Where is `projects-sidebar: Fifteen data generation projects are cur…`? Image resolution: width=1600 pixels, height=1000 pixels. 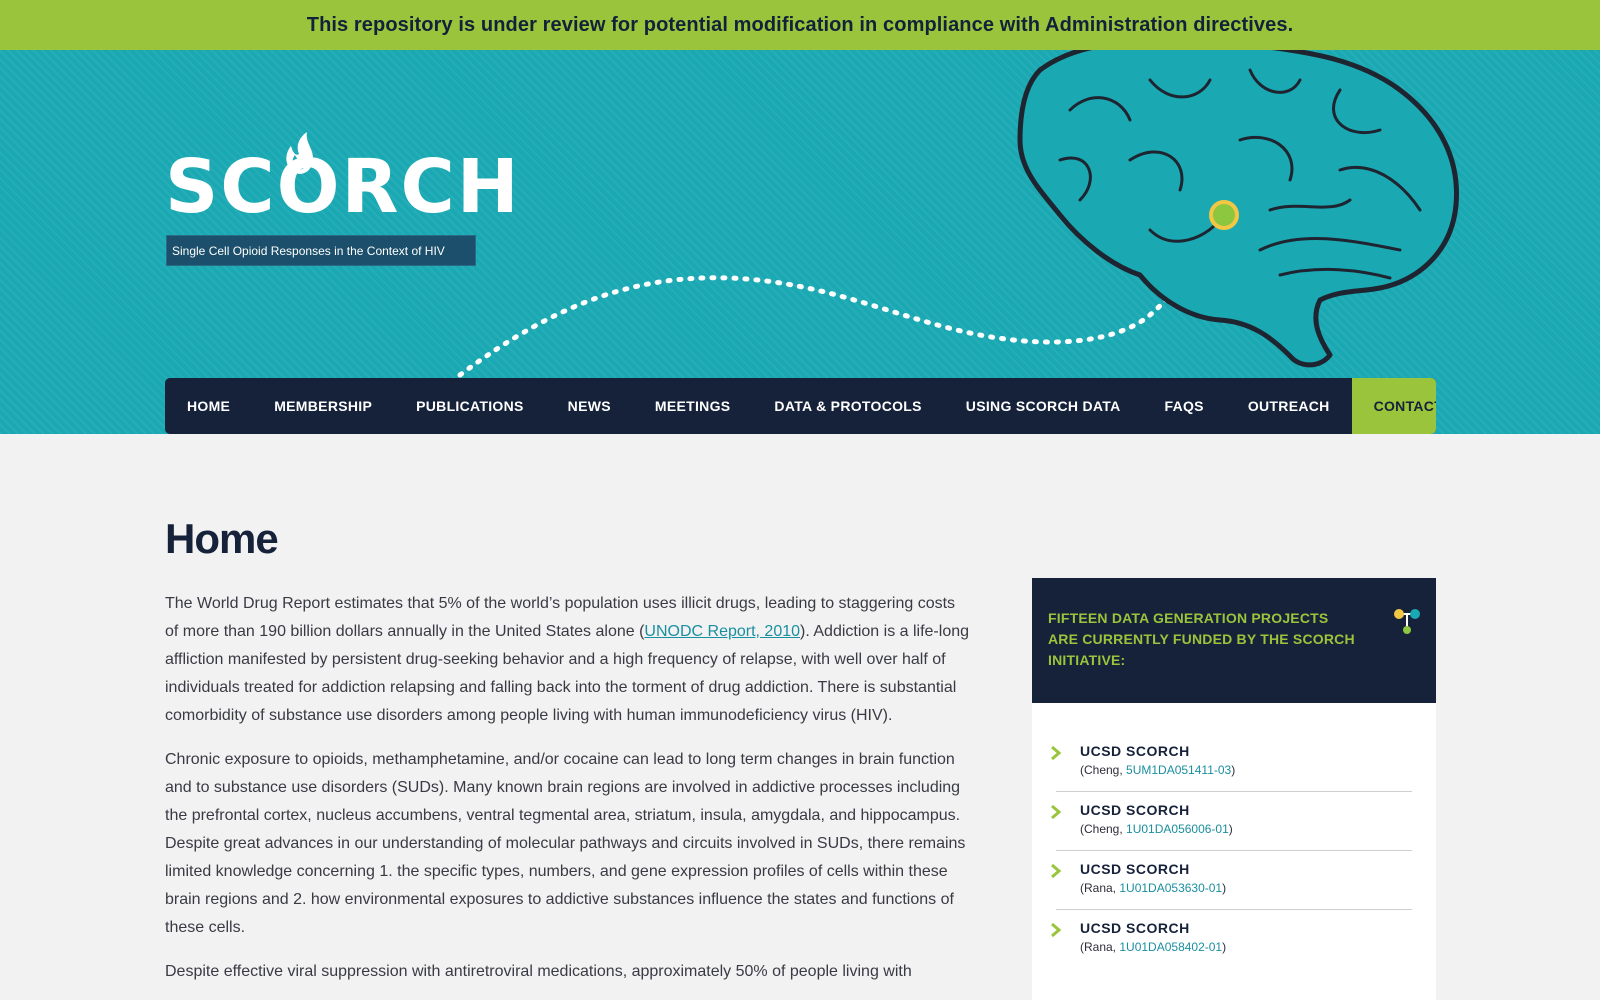
projects-sidebar: Fifteen data generation projects are cur… is located at coordinates (1234, 789).